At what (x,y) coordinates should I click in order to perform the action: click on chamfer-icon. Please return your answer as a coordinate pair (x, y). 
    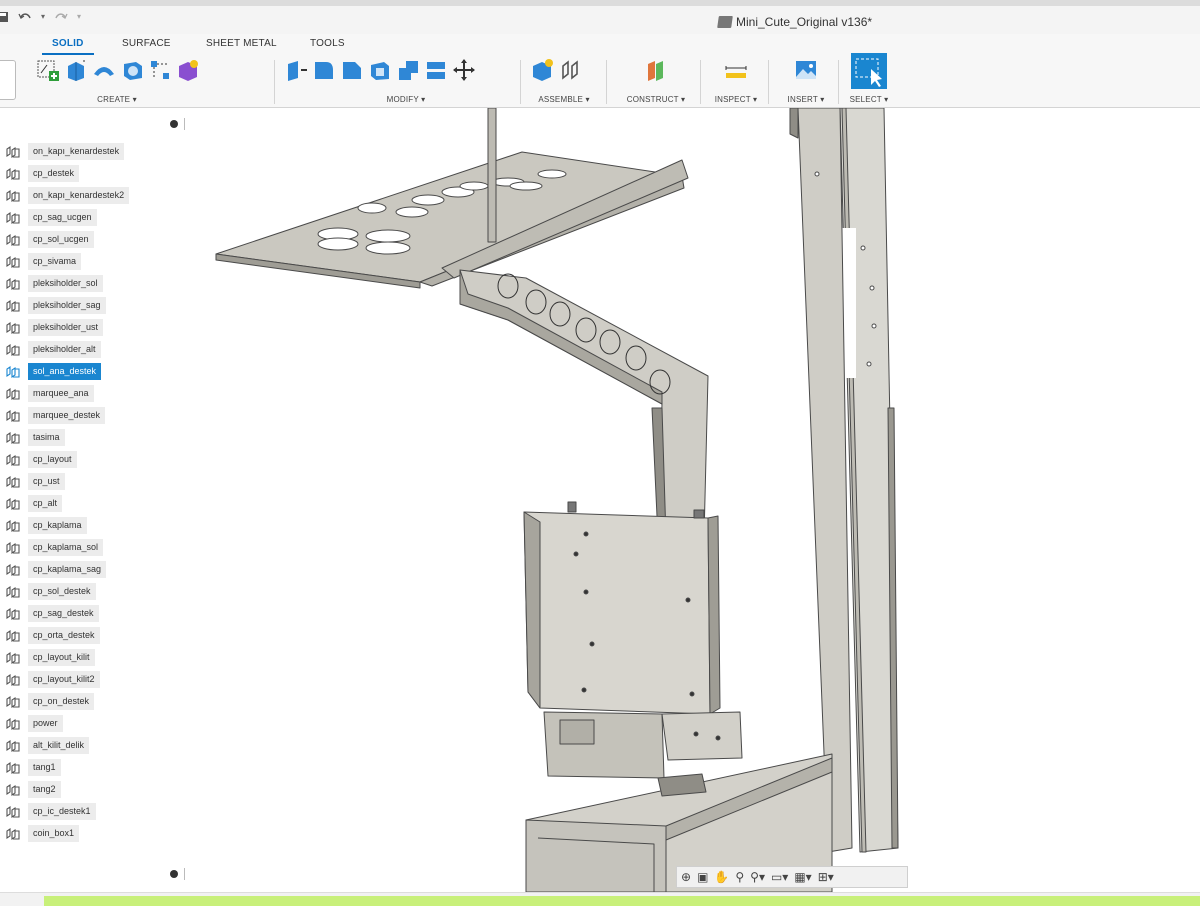
    Looking at the image, I should click on (352, 70).